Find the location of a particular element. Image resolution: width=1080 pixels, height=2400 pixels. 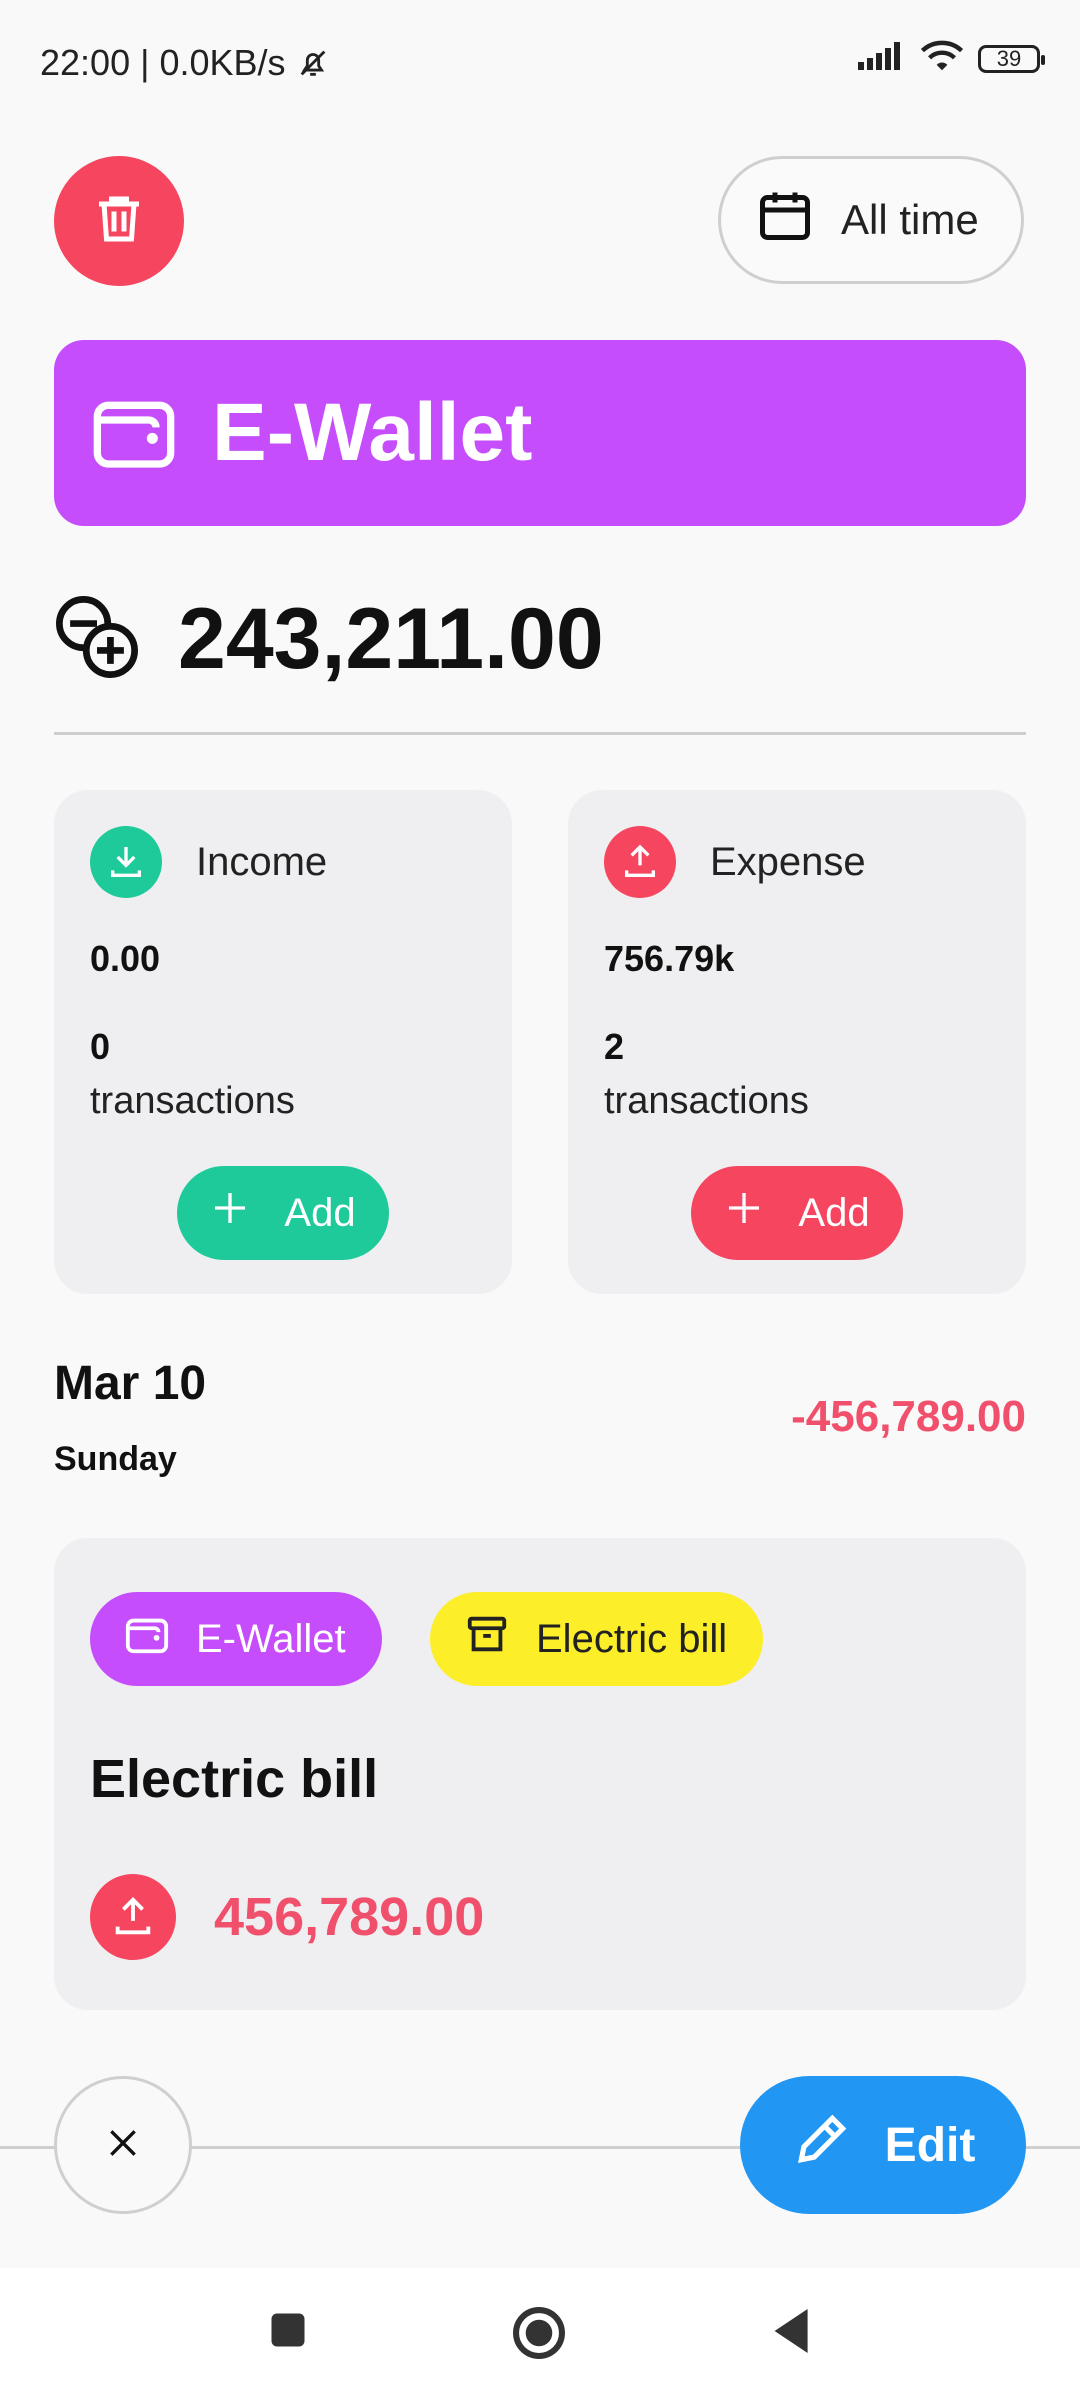

calendar-icon is located at coordinates (785, 220).